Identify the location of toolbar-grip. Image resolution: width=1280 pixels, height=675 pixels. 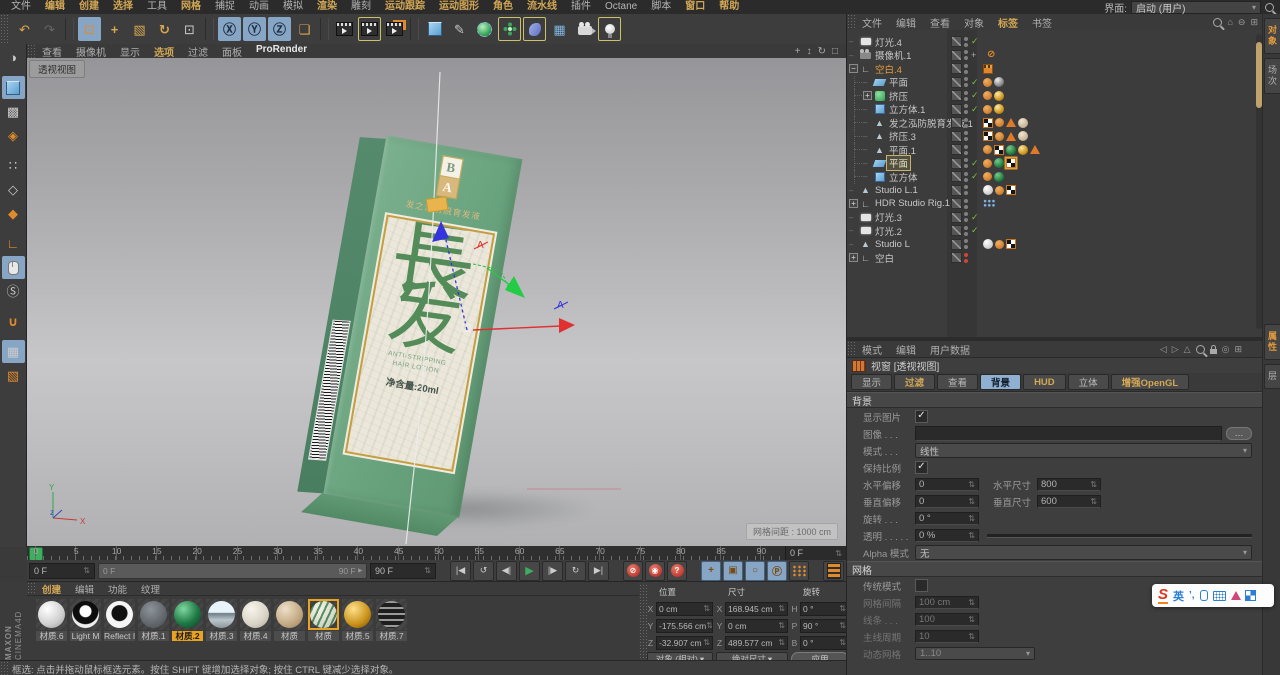
(4, 29).